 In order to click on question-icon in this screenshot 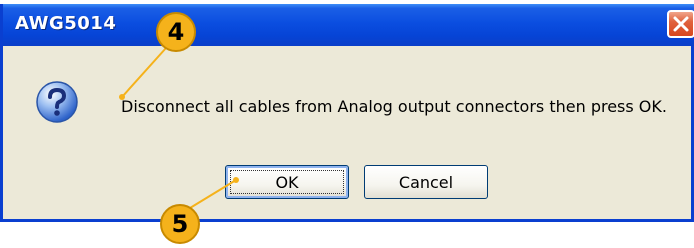, I will do `click(57, 102)`.